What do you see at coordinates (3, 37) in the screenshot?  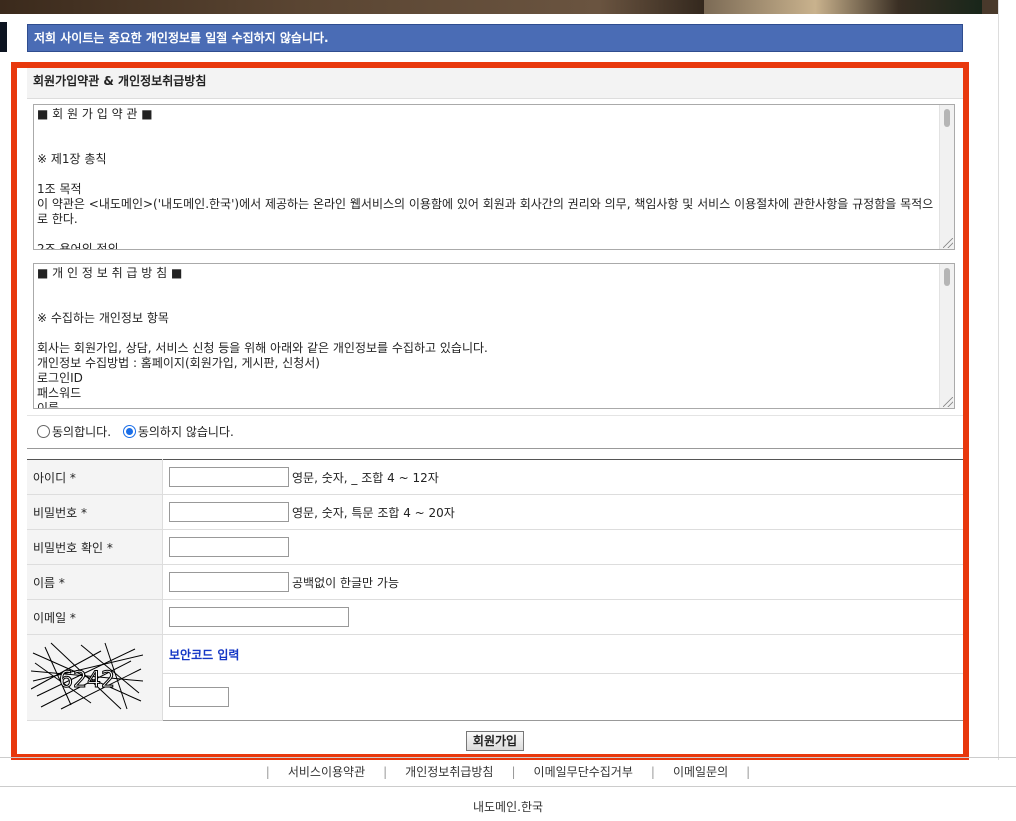 I see `left-edge-decoration` at bounding box center [3, 37].